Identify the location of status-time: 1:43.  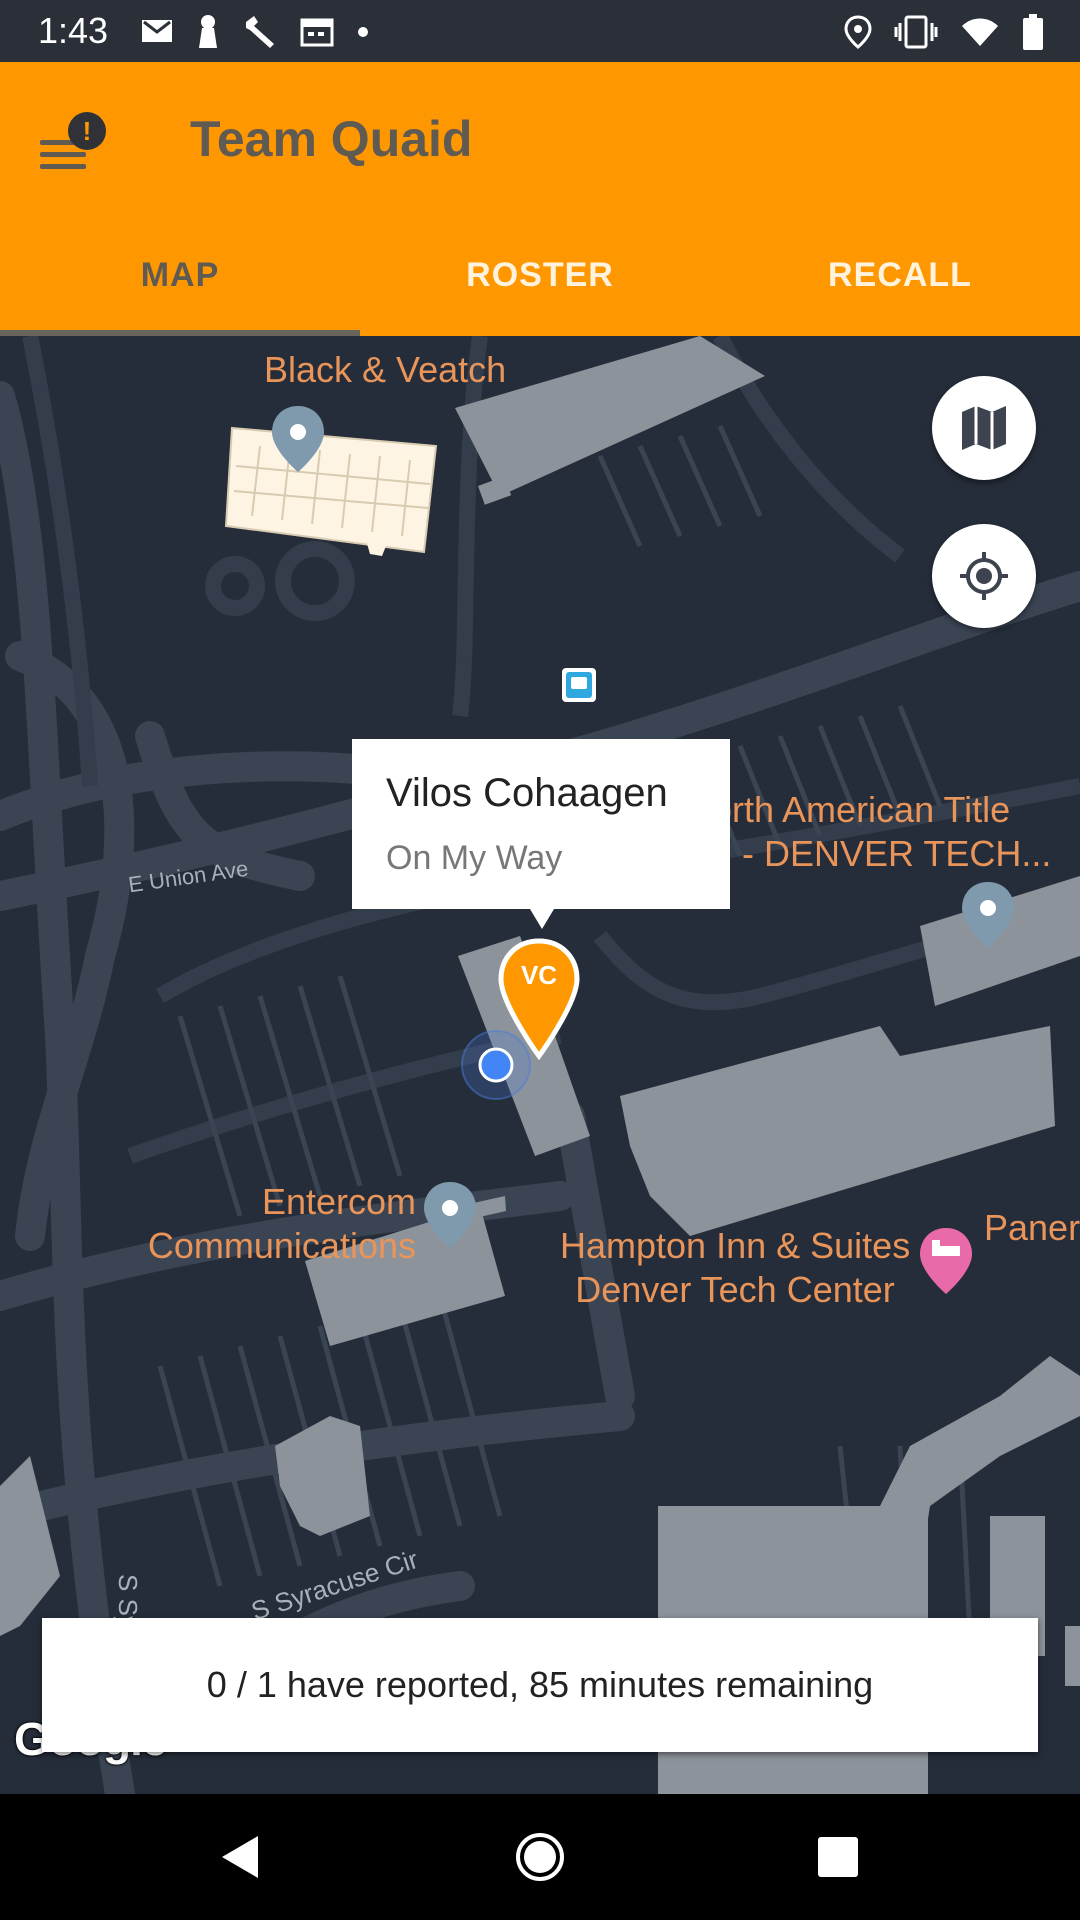
(73, 30).